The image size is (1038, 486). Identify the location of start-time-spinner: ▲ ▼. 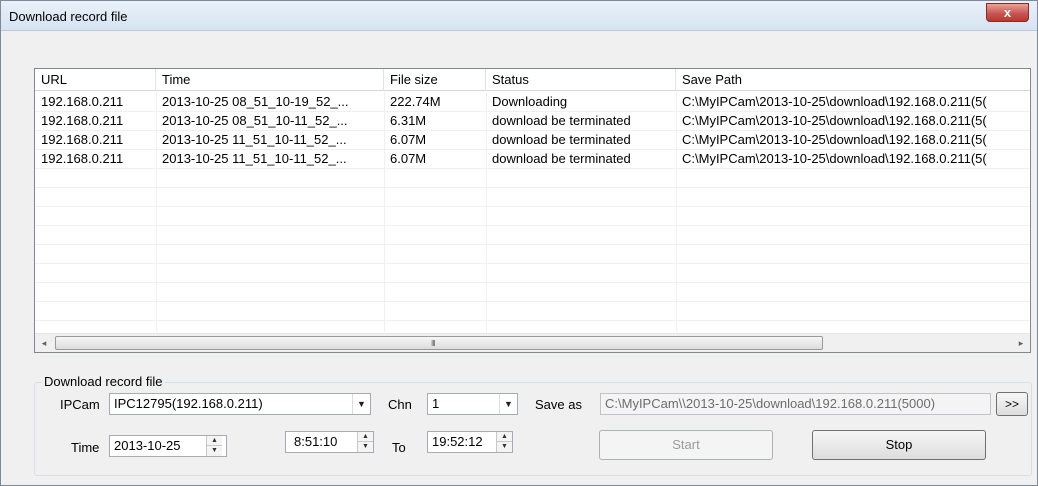
(365, 442).